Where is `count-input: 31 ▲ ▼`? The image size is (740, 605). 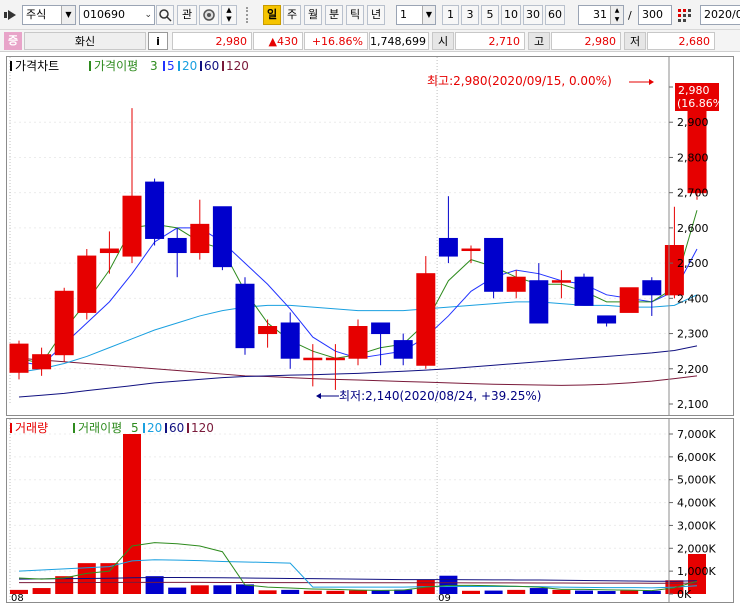 count-input: 31 ▲ ▼ is located at coordinates (601, 15).